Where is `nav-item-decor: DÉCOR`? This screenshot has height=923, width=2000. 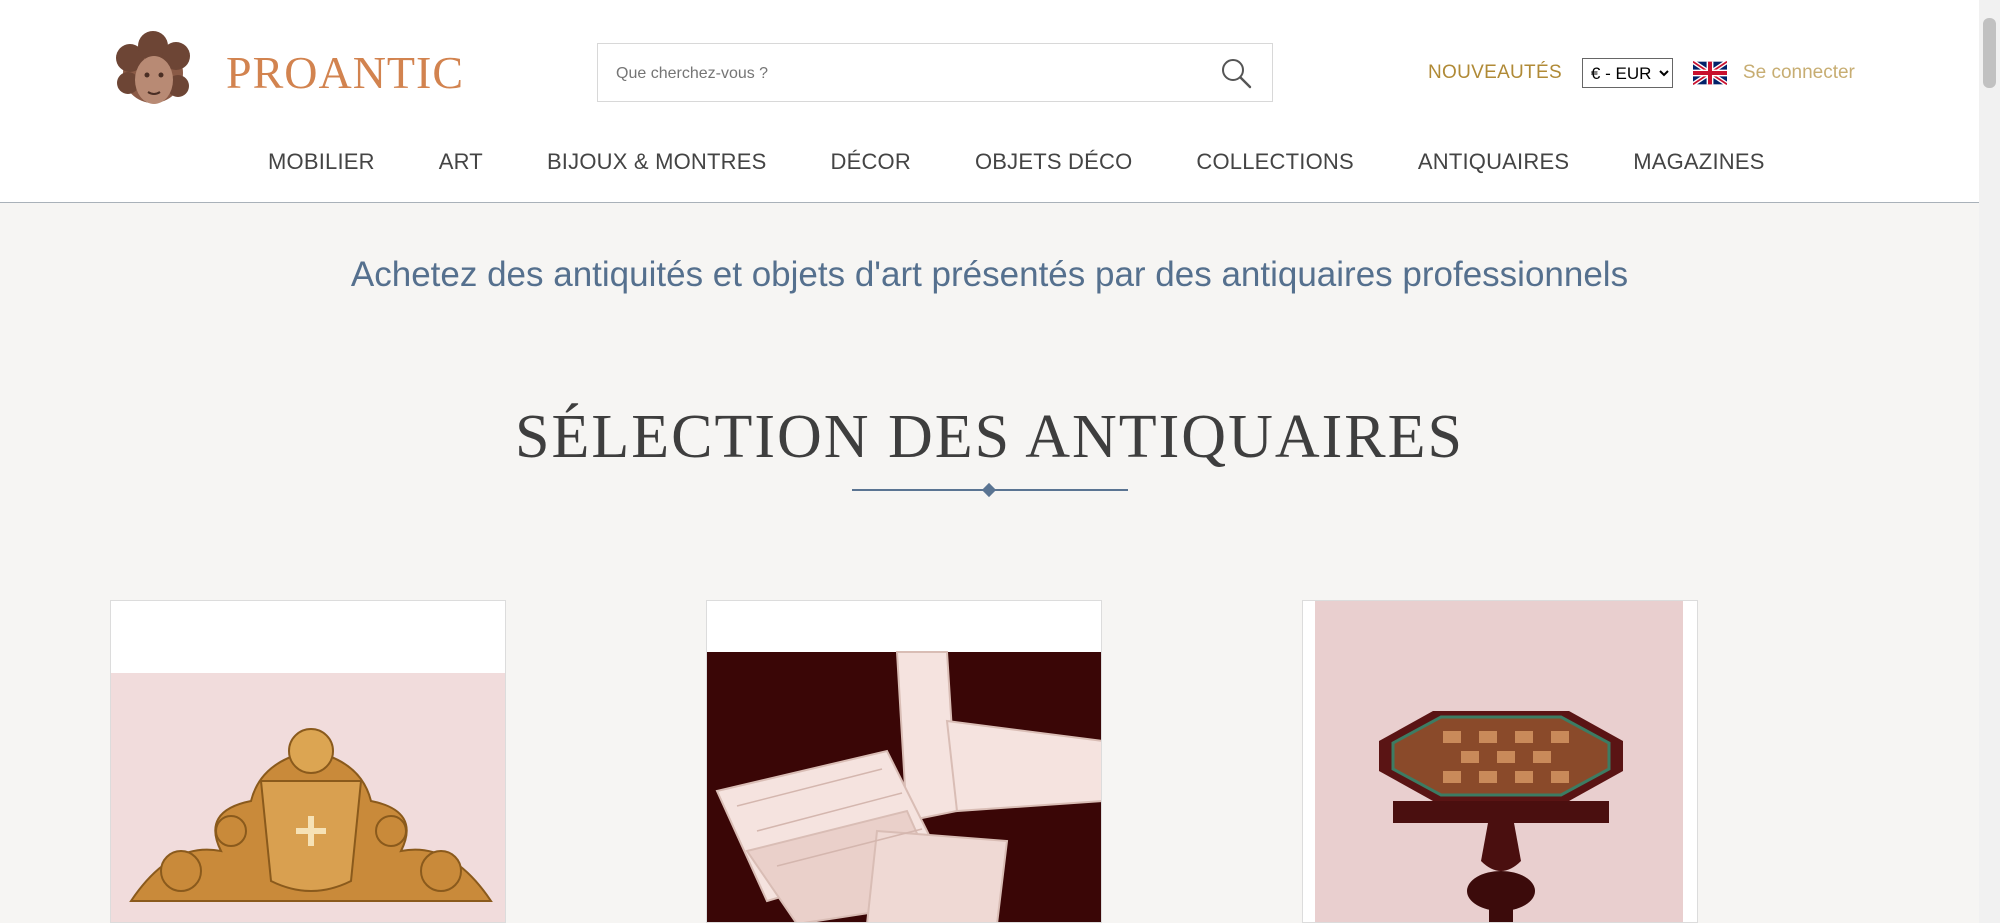 nav-item-decor: DÉCOR is located at coordinates (871, 162).